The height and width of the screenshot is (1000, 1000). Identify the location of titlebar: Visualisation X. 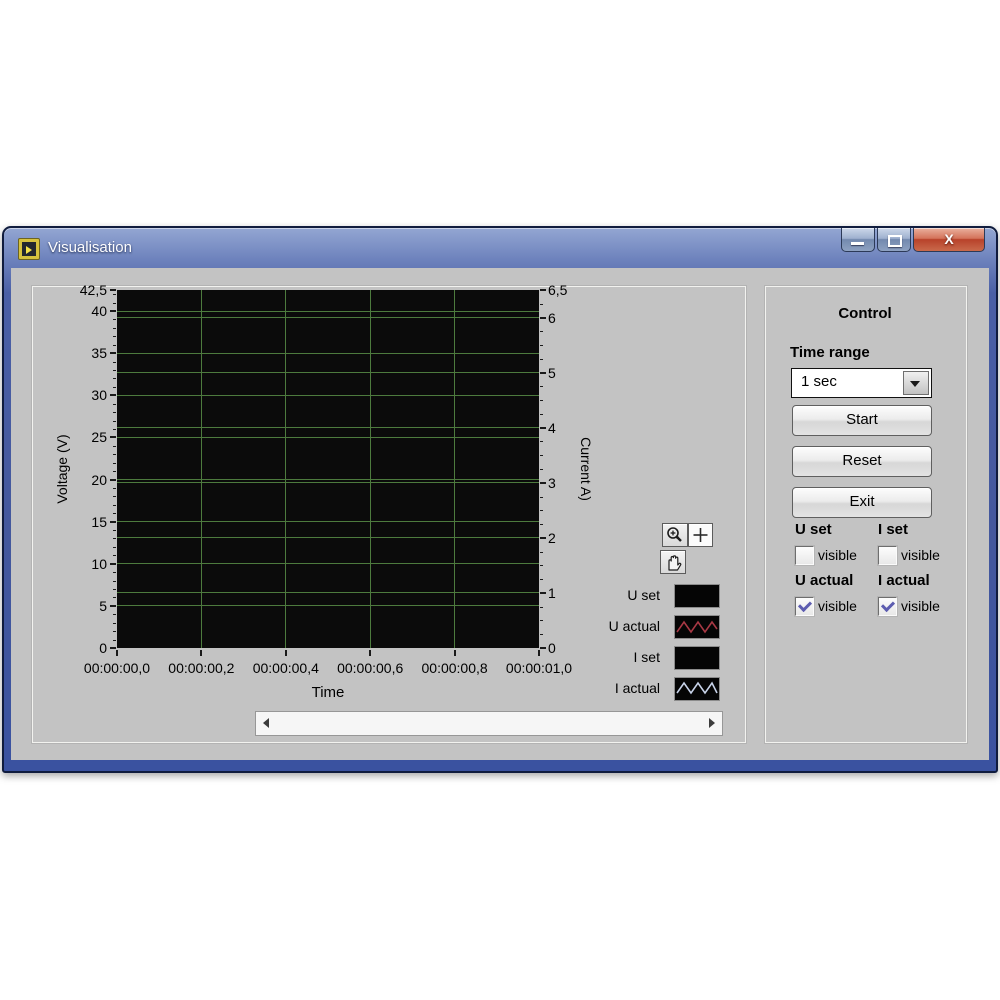
(500, 248).